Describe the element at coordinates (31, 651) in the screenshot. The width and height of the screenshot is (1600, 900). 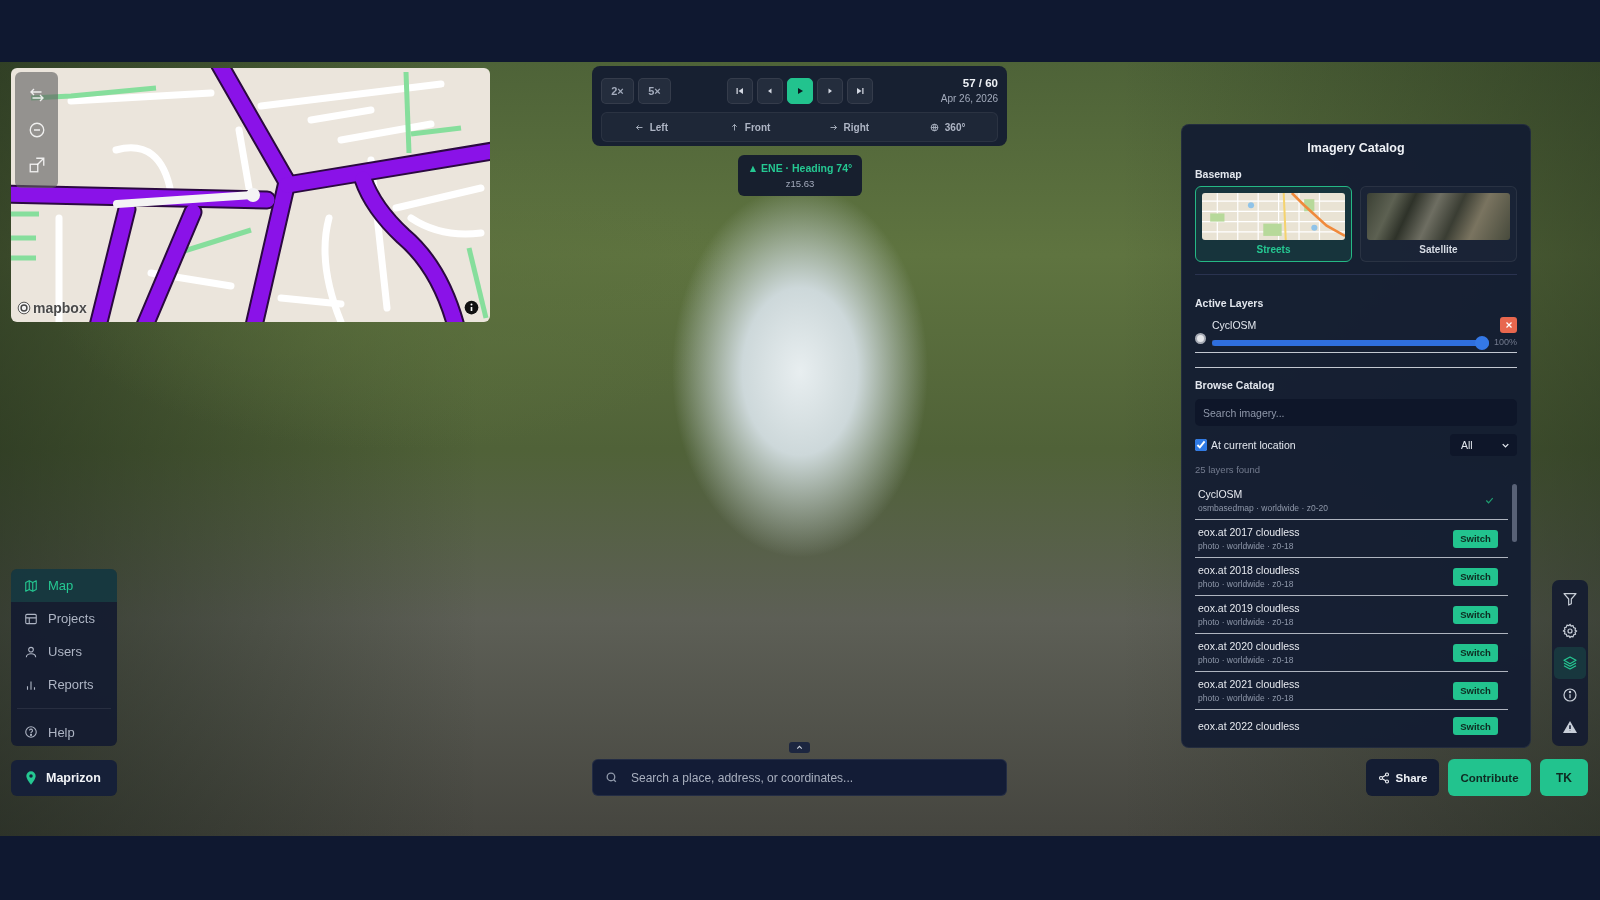
I see `user-icon` at that location.